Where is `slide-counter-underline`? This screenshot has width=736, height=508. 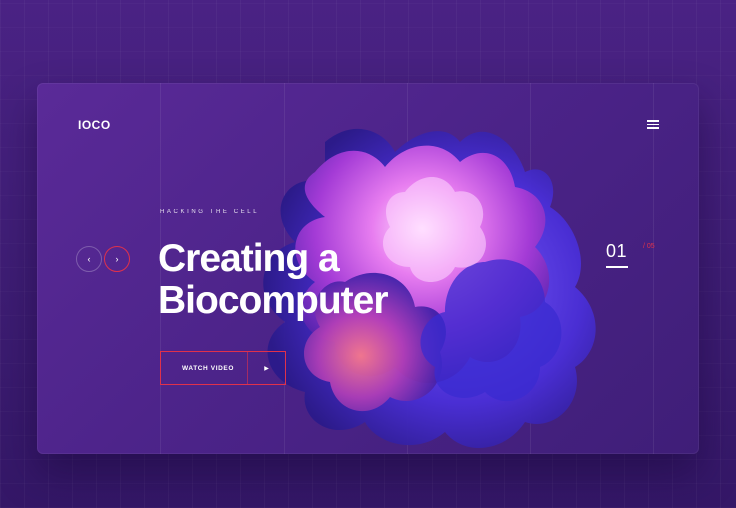 slide-counter-underline is located at coordinates (617, 267).